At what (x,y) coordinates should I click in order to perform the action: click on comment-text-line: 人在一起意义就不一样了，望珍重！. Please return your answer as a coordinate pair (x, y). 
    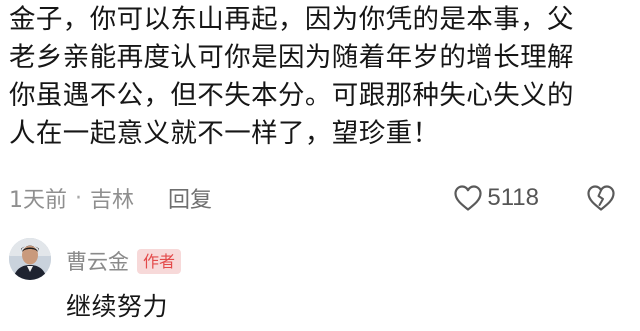
    Looking at the image, I should click on (224, 133).